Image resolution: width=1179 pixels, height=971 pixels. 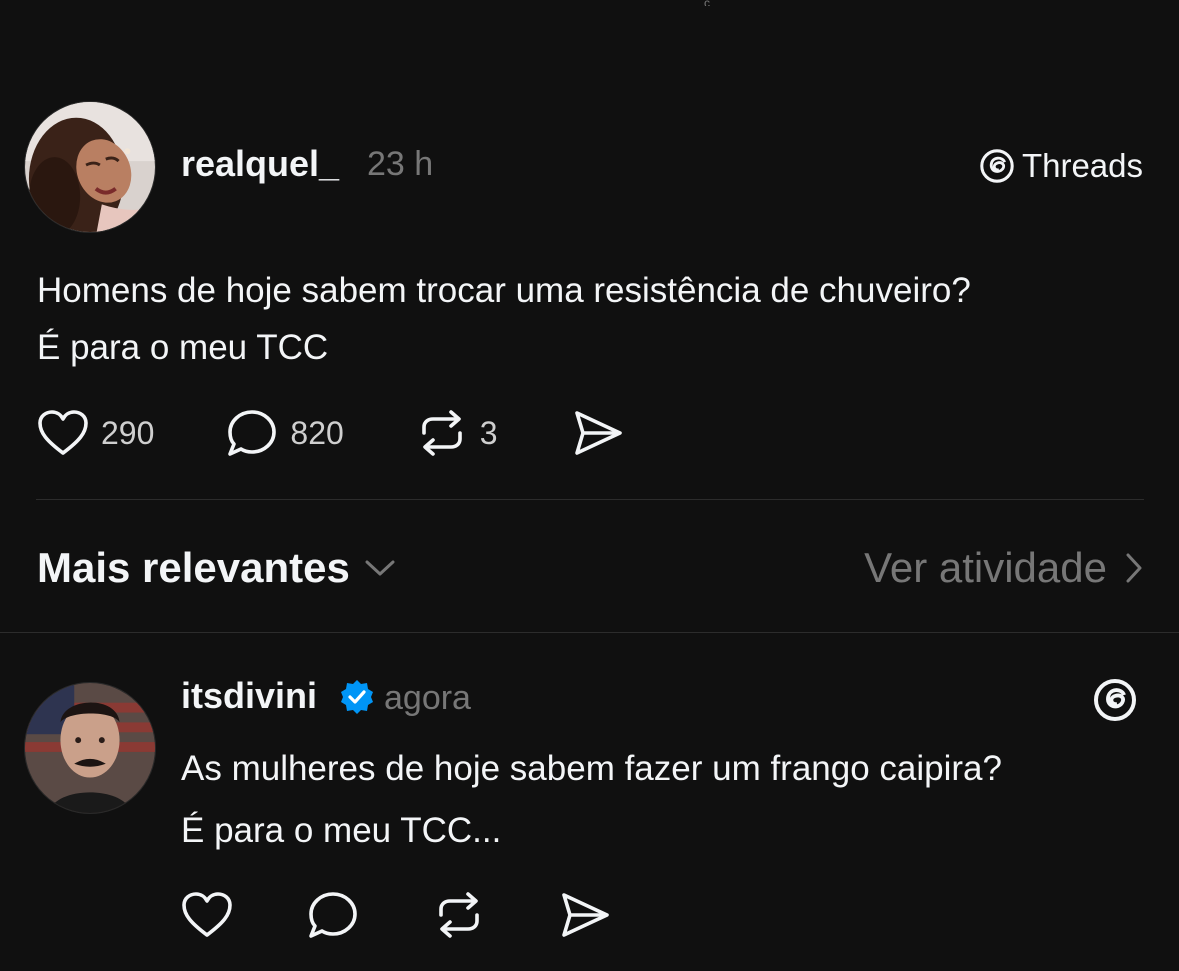 I want to click on repost-button: 3, so click(x=457, y=433).